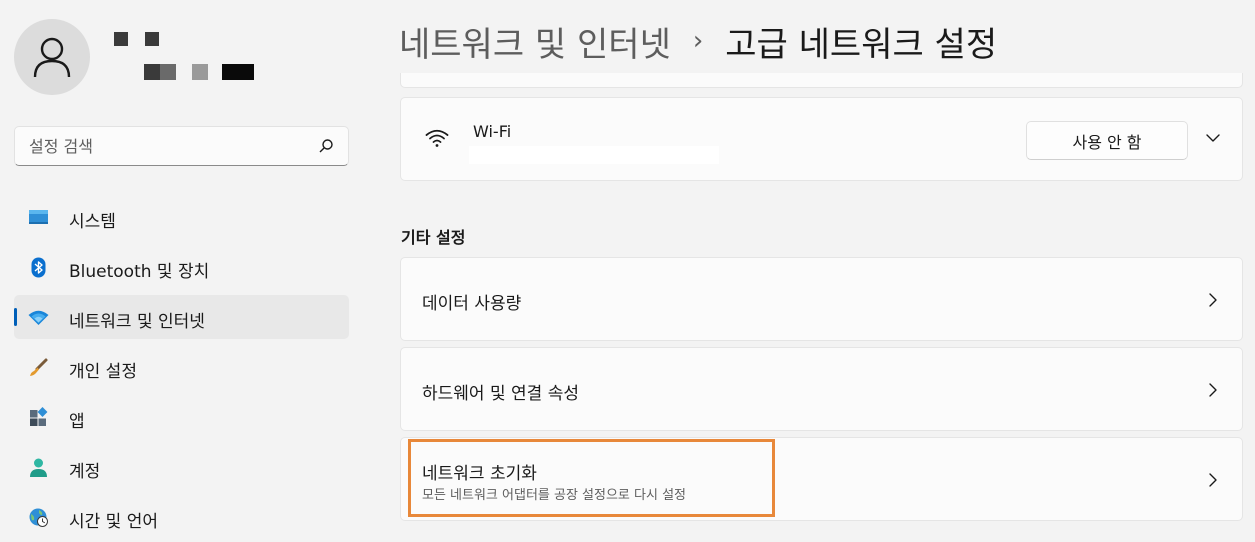 The height and width of the screenshot is (542, 1255). I want to click on highlight-annotation, so click(591, 478).